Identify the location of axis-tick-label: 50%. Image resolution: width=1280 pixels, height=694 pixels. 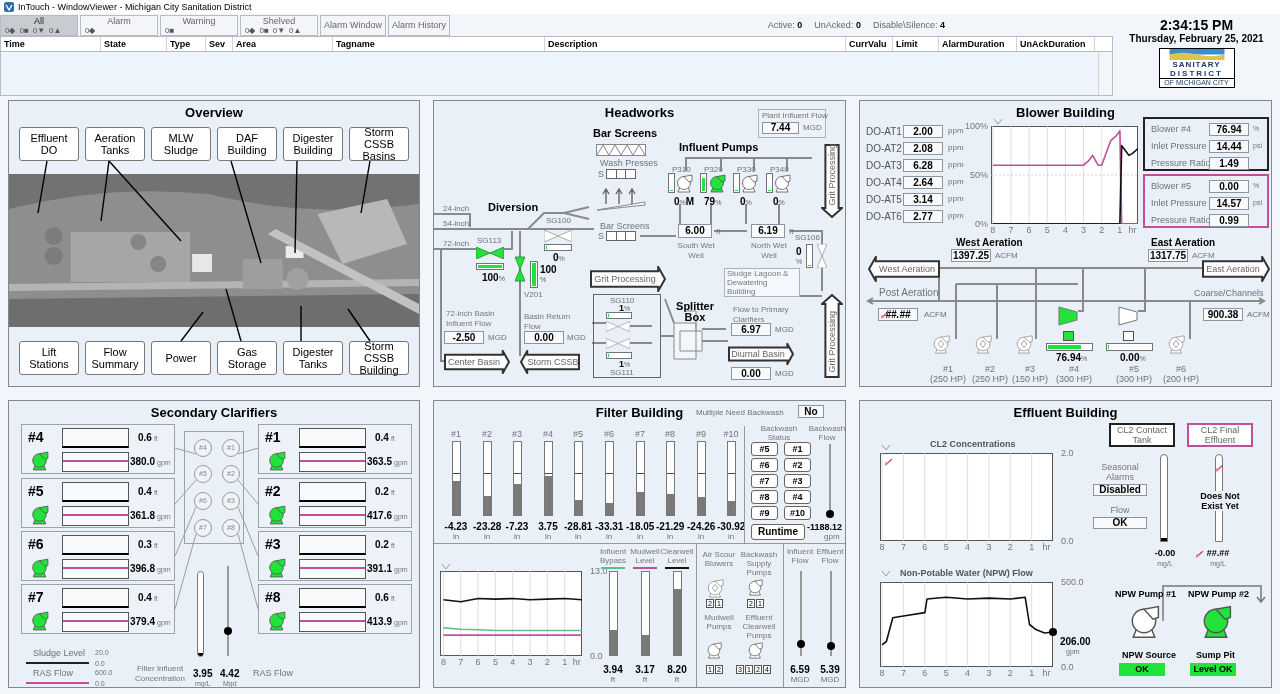
(979, 175).